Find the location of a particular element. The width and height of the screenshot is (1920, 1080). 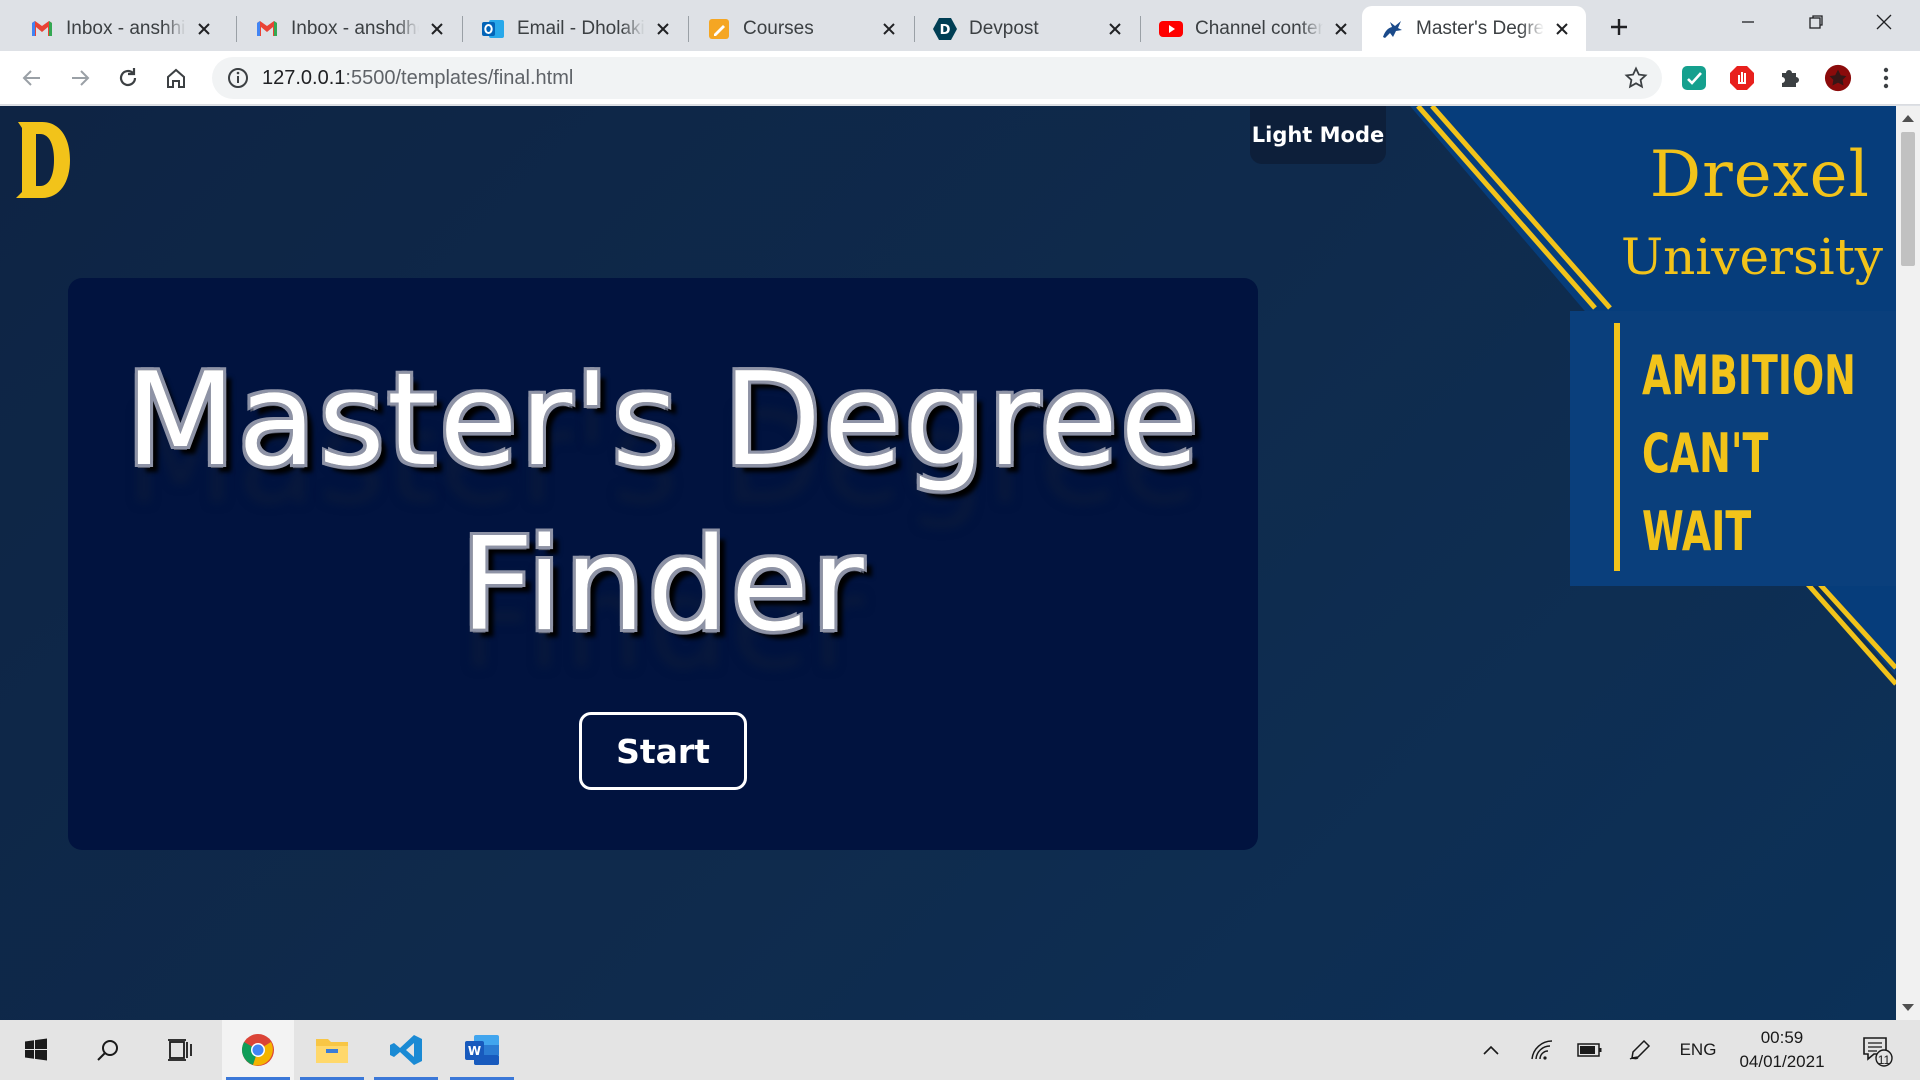

wifi-icon is located at coordinates (1542, 1050).